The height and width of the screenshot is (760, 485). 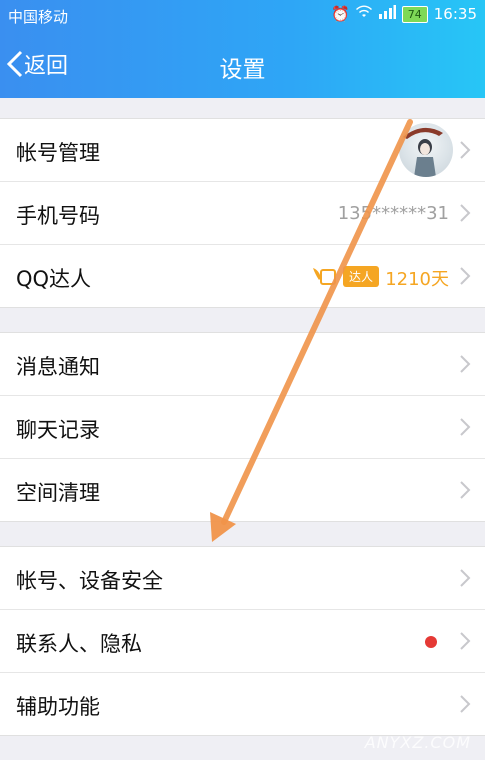 I want to click on row-label: 帐号、设备安全, so click(x=89, y=581).